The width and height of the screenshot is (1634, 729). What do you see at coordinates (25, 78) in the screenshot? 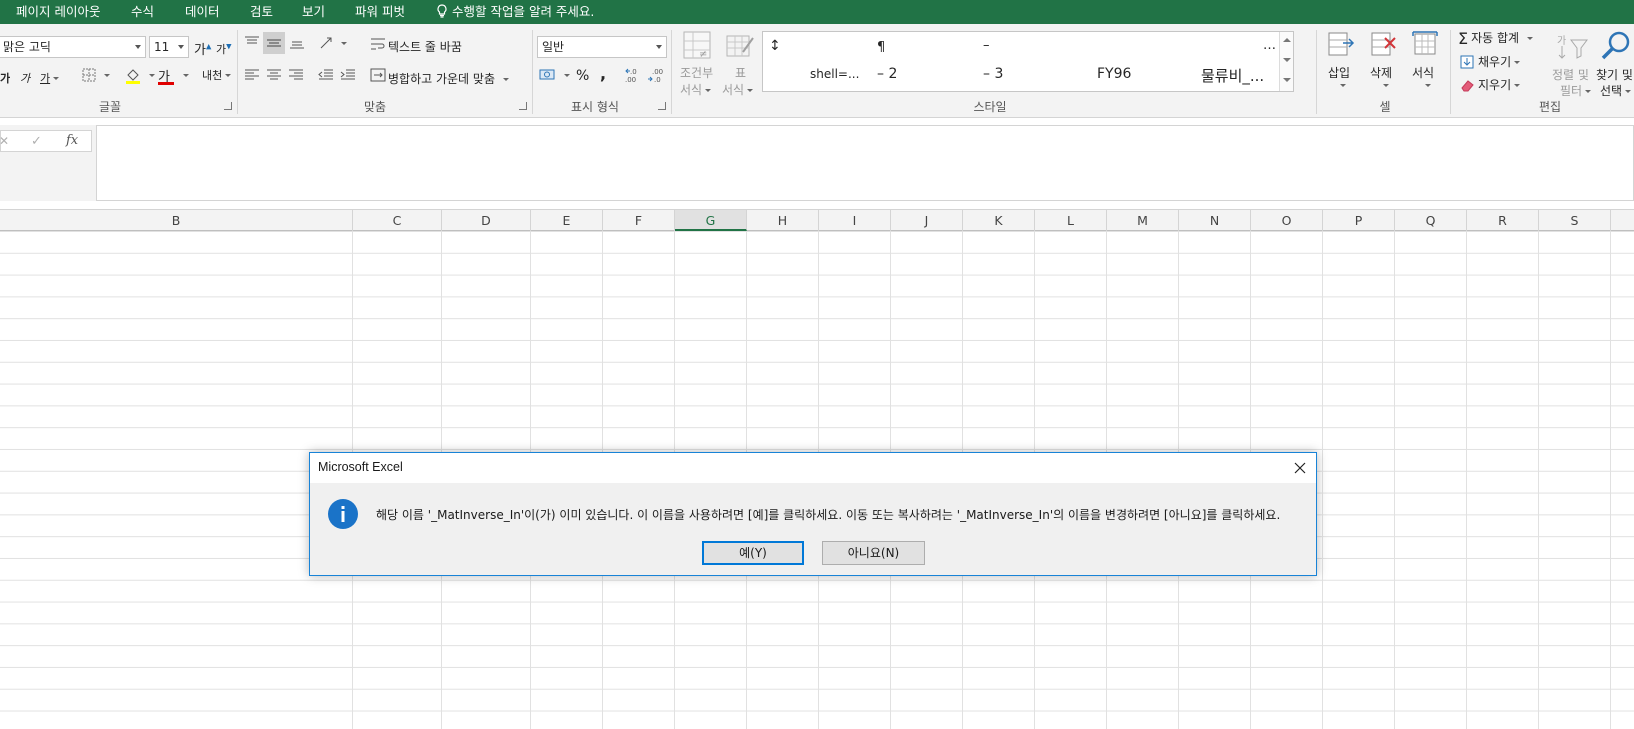
I see `italic-button: 가` at bounding box center [25, 78].